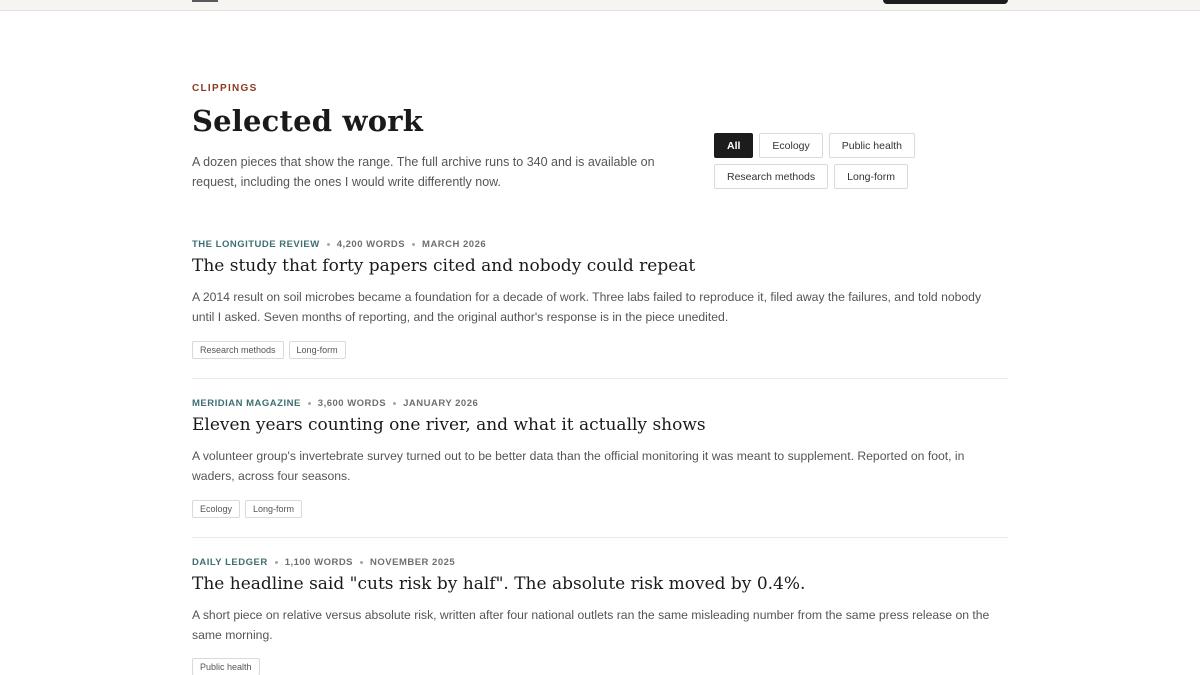 This screenshot has height=675, width=1200. What do you see at coordinates (441, 403) in the screenshot?
I see `article-date: JANUARY 2026` at bounding box center [441, 403].